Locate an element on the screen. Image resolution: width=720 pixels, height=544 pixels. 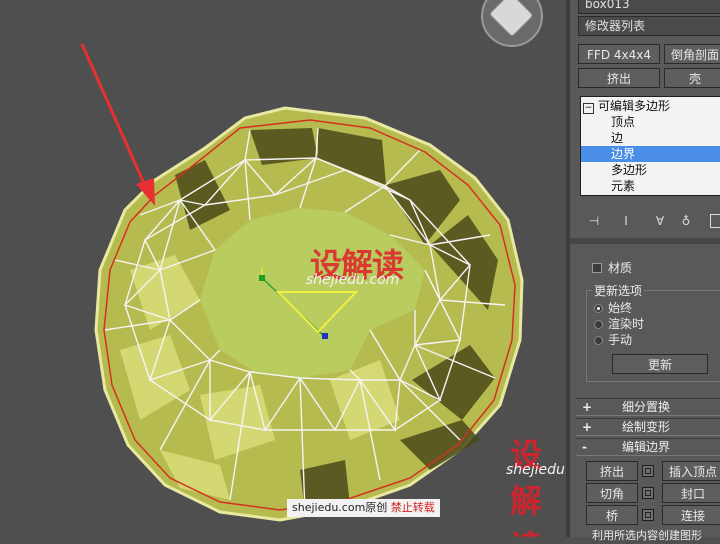
object-name-field: box013 is located at coordinates (649, 7).